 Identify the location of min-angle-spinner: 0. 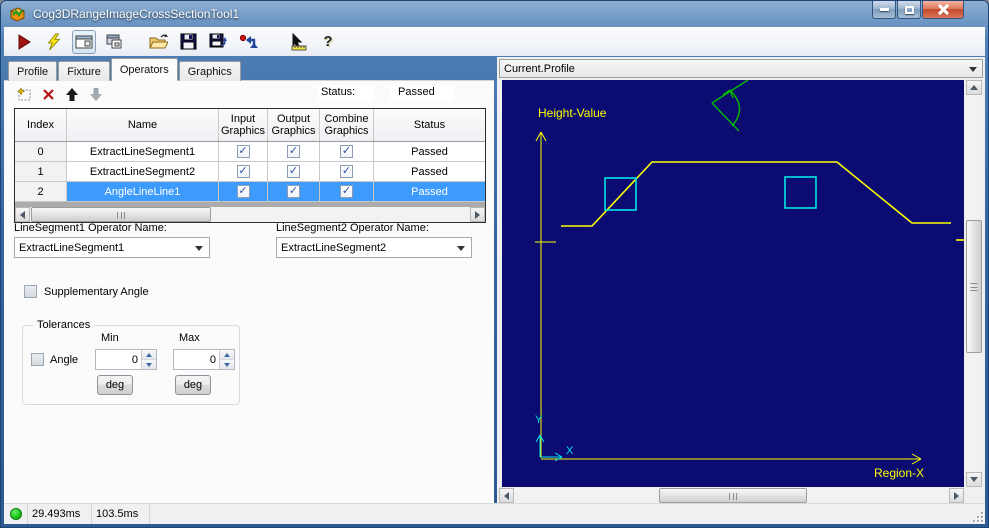
(126, 359).